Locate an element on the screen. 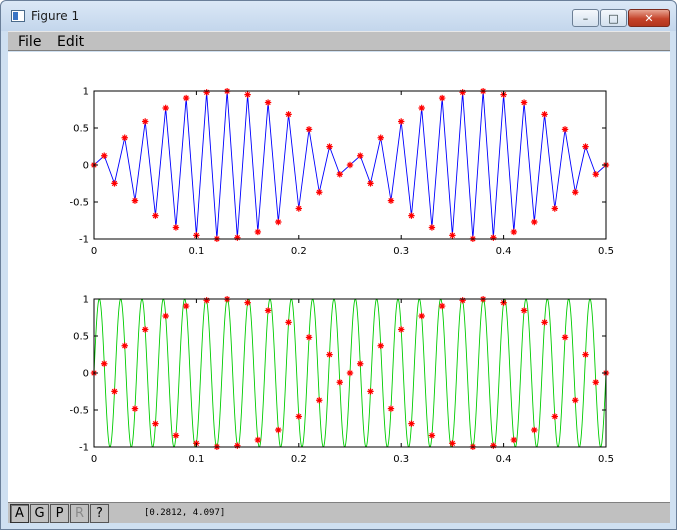 The height and width of the screenshot is (530, 677). menu-file: File is located at coordinates (29, 42).